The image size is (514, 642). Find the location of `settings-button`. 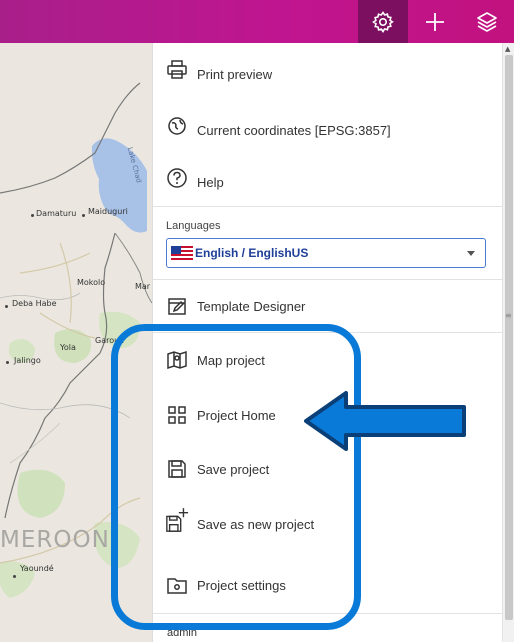

settings-button is located at coordinates (383, 21).